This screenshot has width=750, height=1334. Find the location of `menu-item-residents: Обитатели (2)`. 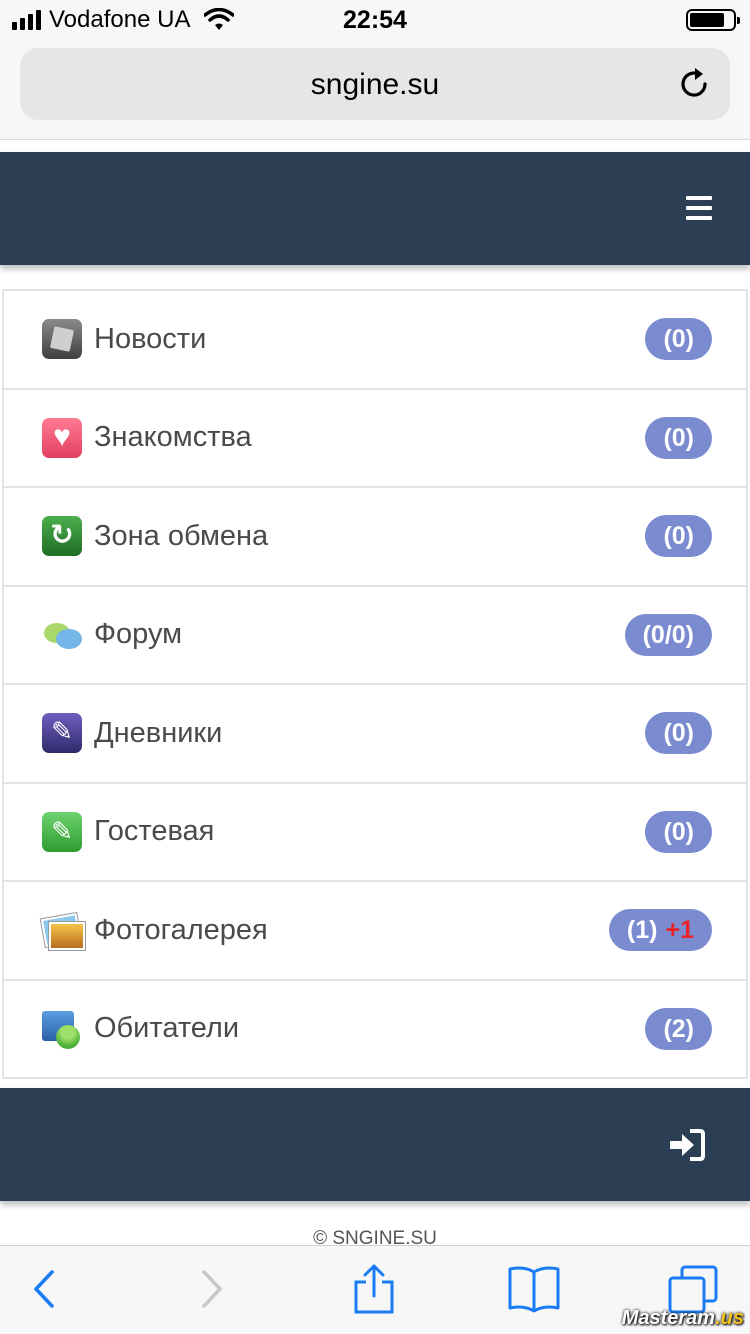

menu-item-residents: Обитатели (2) is located at coordinates (375, 1030).